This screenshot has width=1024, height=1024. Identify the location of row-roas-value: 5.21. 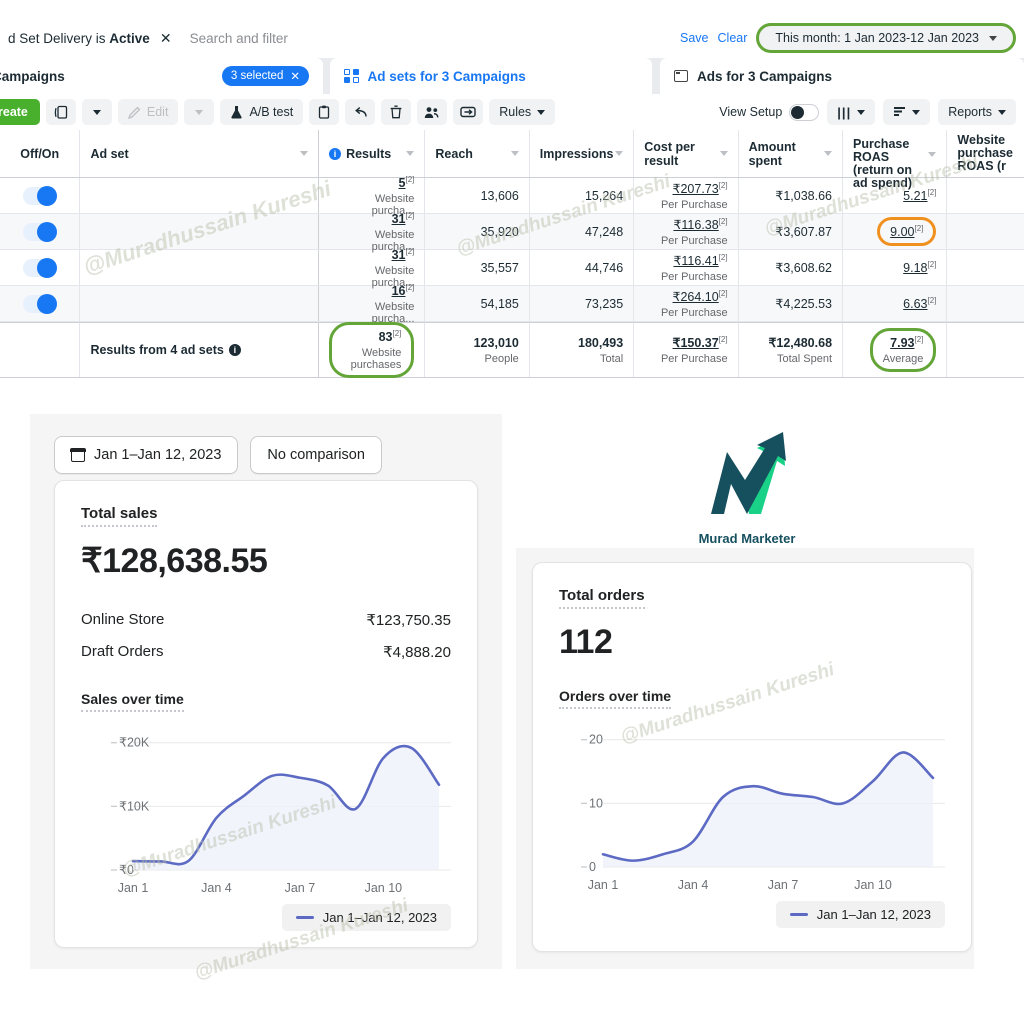
(915, 196).